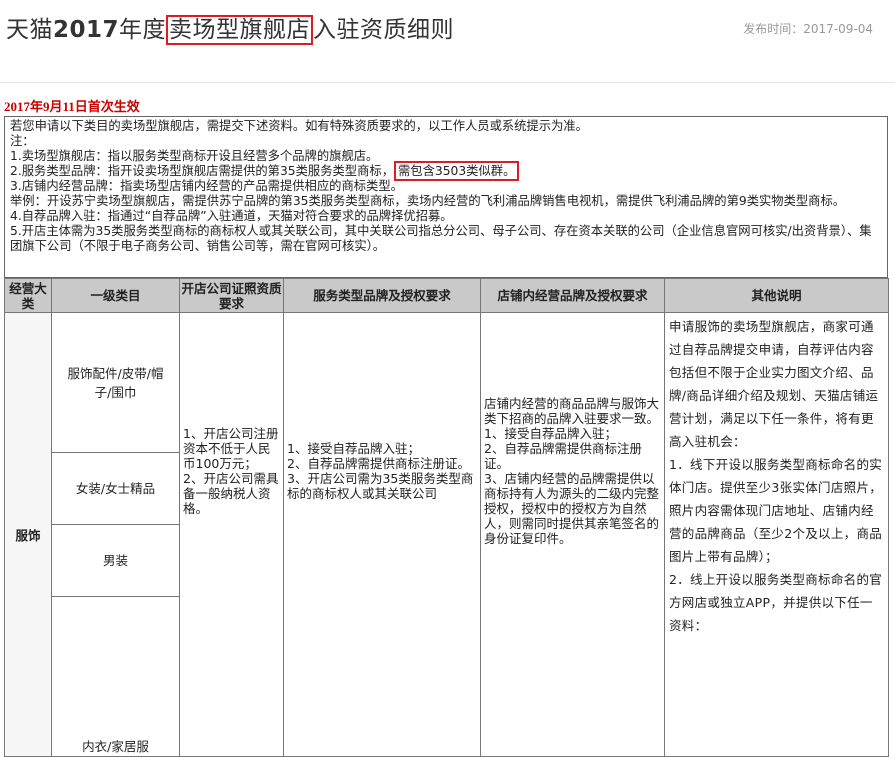 This screenshot has height=757, width=895. What do you see at coordinates (231, 295) in the screenshot?
I see `header-cell: 开店公司证照资质要求` at bounding box center [231, 295].